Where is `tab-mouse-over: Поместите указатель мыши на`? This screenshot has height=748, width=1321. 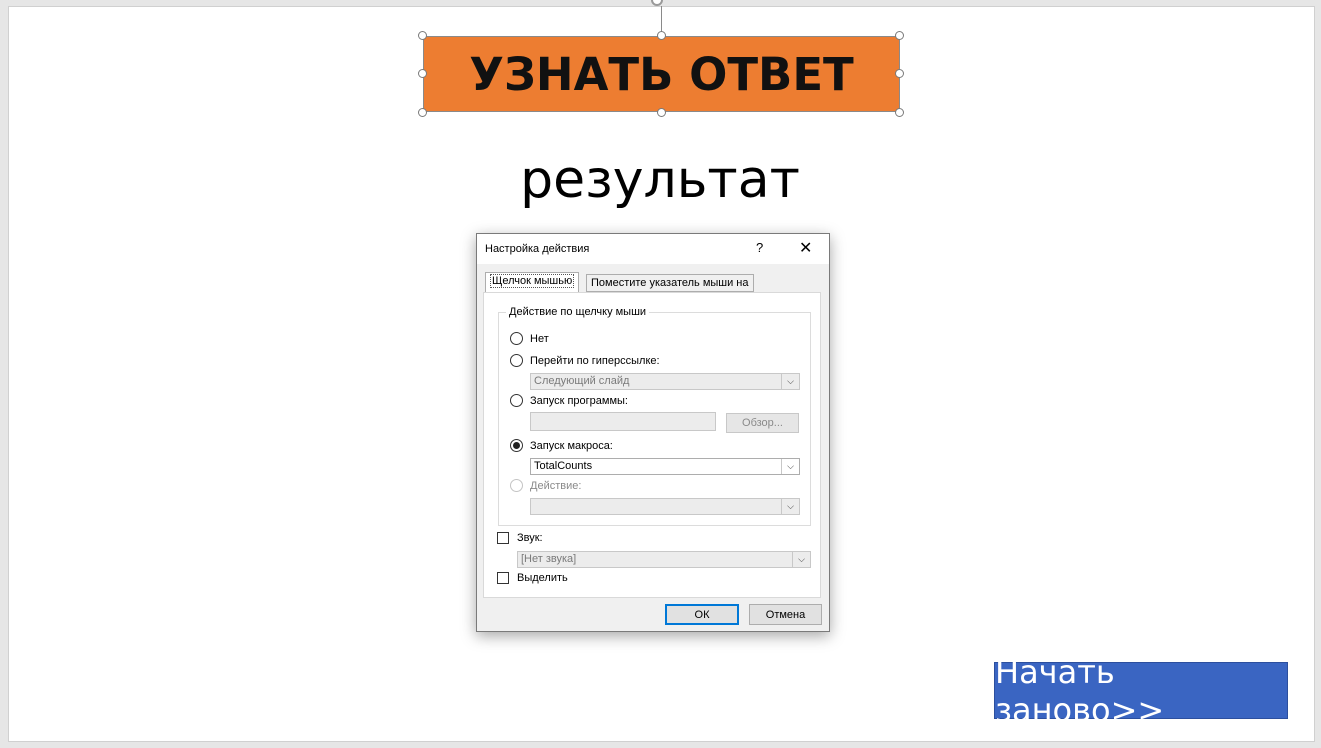
tab-mouse-over: Поместите указатель мыши на is located at coordinates (670, 283).